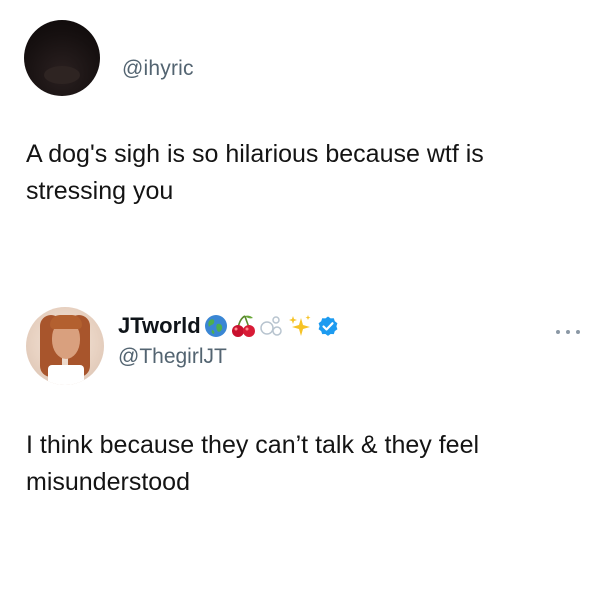 The image size is (600, 600). What do you see at coordinates (66, 322) in the screenshot?
I see `avatar-bangs` at bounding box center [66, 322].